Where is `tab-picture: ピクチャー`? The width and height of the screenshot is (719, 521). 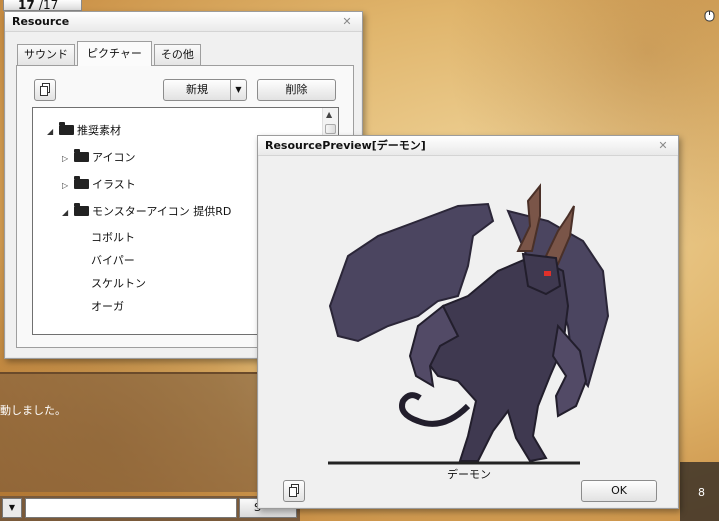
tab-picture: ピクチャー is located at coordinates (114, 53).